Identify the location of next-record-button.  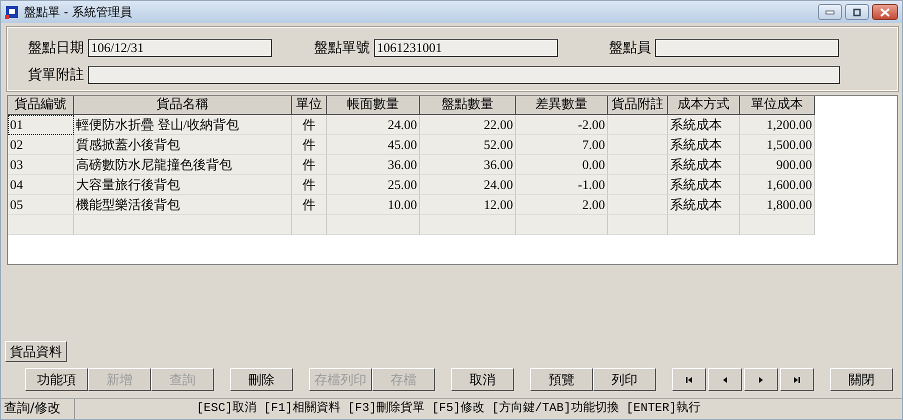
(761, 379).